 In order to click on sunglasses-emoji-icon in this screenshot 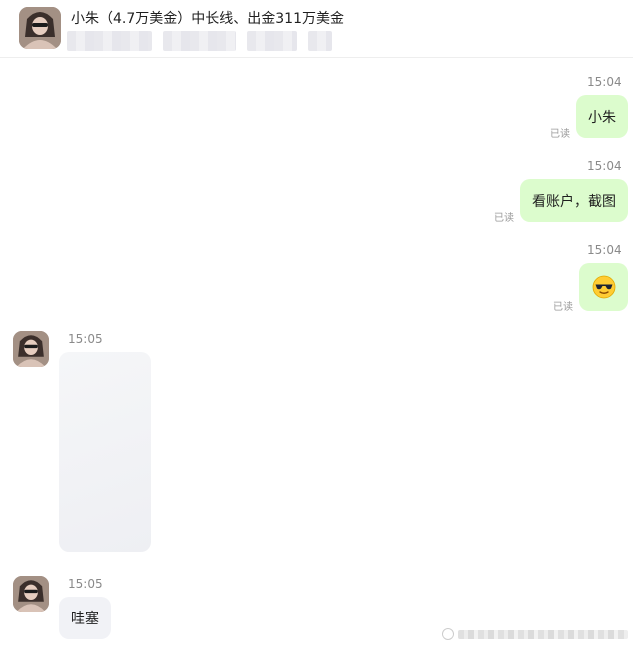, I will do `click(603, 287)`.